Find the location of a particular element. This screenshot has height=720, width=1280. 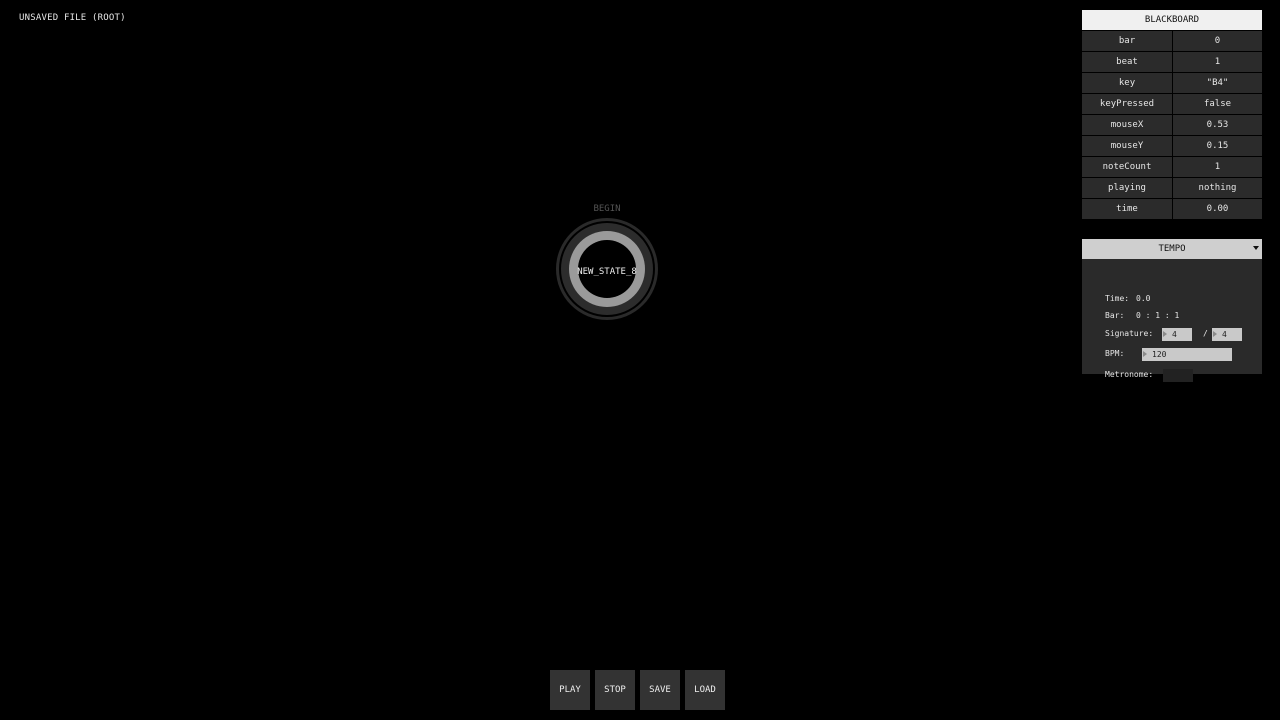

blackboard-key: beat is located at coordinates (1127, 62).